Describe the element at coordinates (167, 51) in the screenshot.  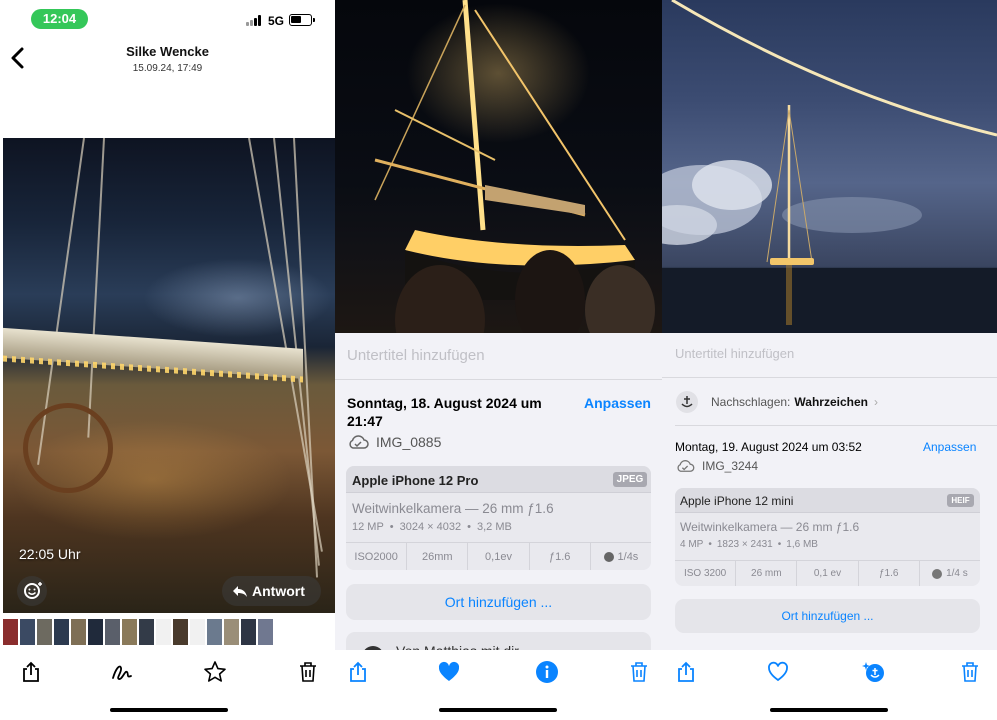
I see `contact-name: Silke Wencke` at that location.